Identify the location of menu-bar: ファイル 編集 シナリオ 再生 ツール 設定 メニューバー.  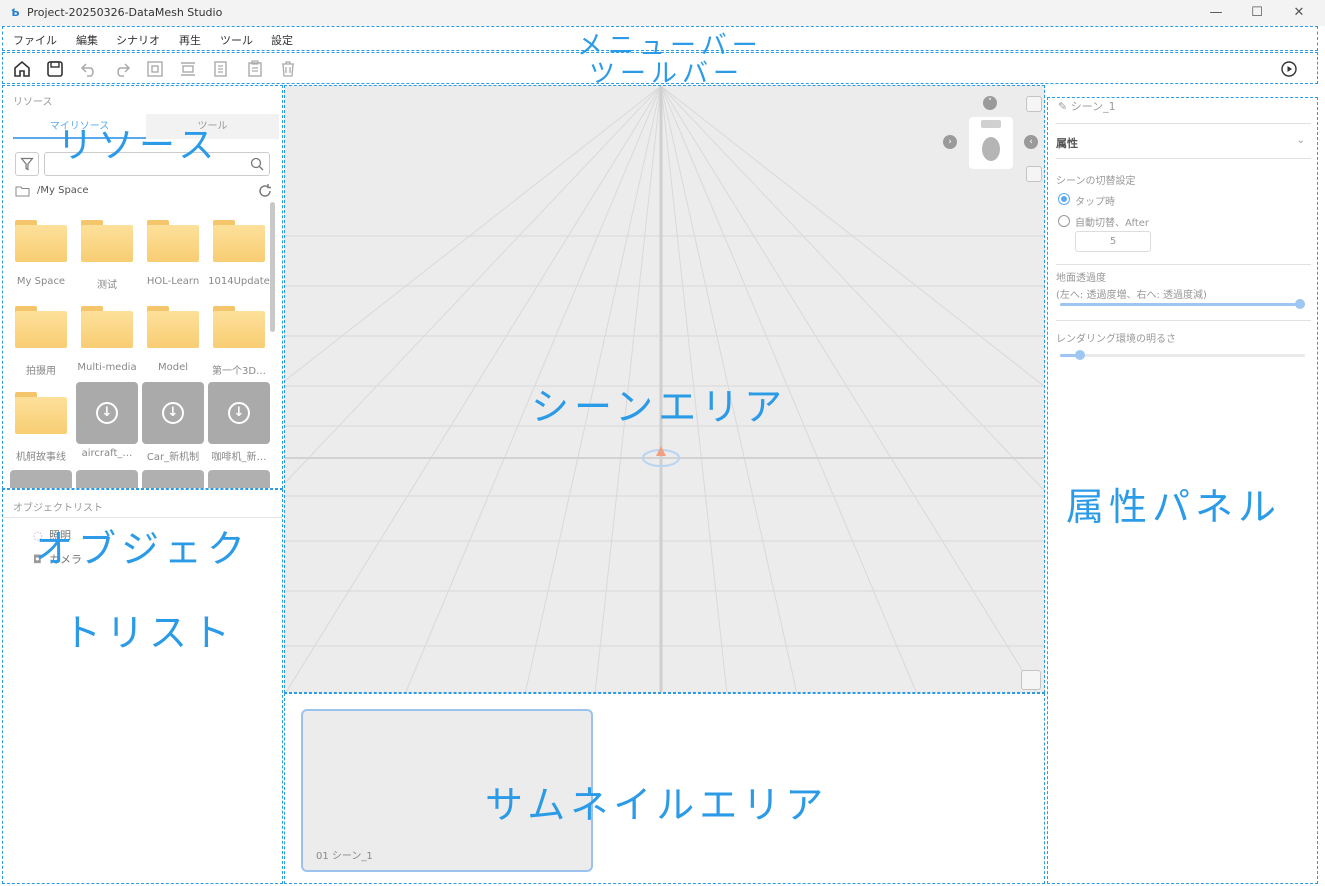
(660, 43).